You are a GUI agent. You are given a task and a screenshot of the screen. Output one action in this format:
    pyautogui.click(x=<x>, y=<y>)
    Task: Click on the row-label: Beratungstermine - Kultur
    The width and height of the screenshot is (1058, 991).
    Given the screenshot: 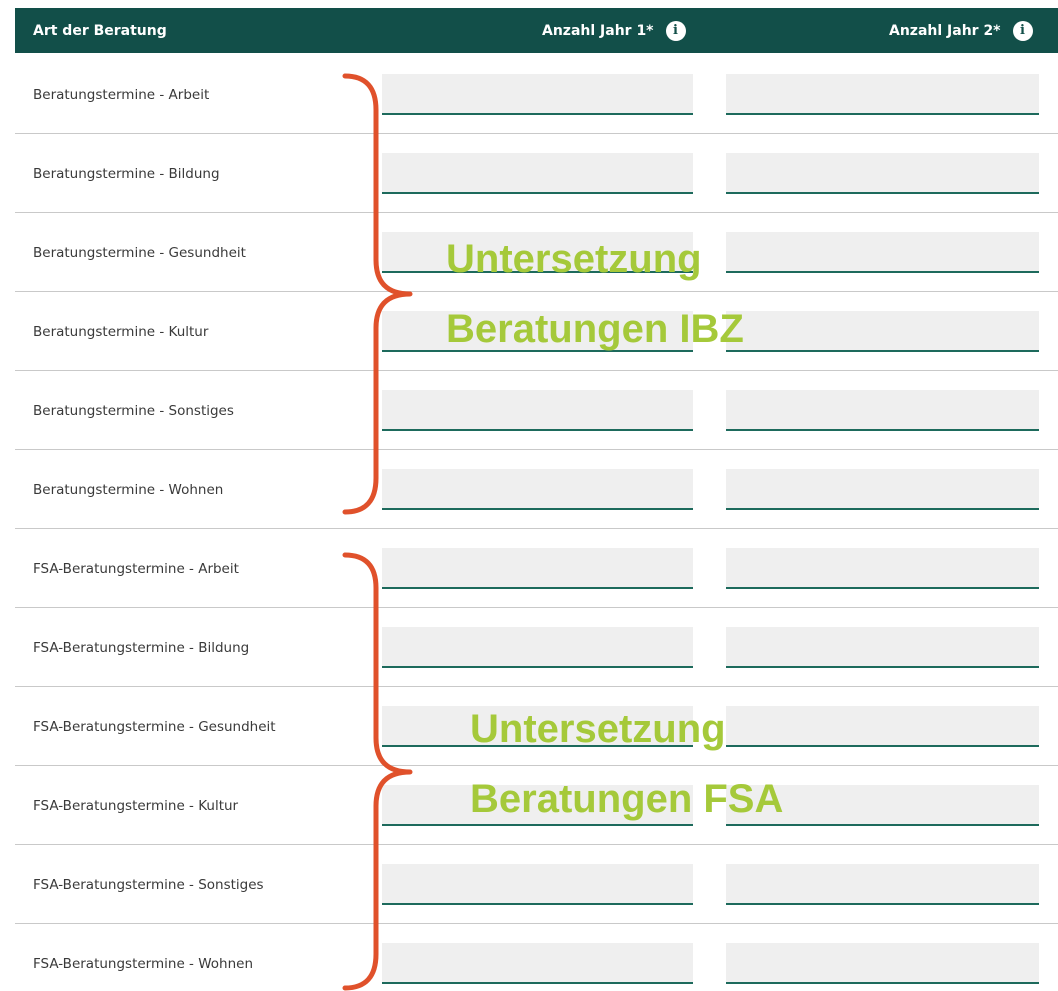 What is the action you would take?
    pyautogui.click(x=121, y=331)
    